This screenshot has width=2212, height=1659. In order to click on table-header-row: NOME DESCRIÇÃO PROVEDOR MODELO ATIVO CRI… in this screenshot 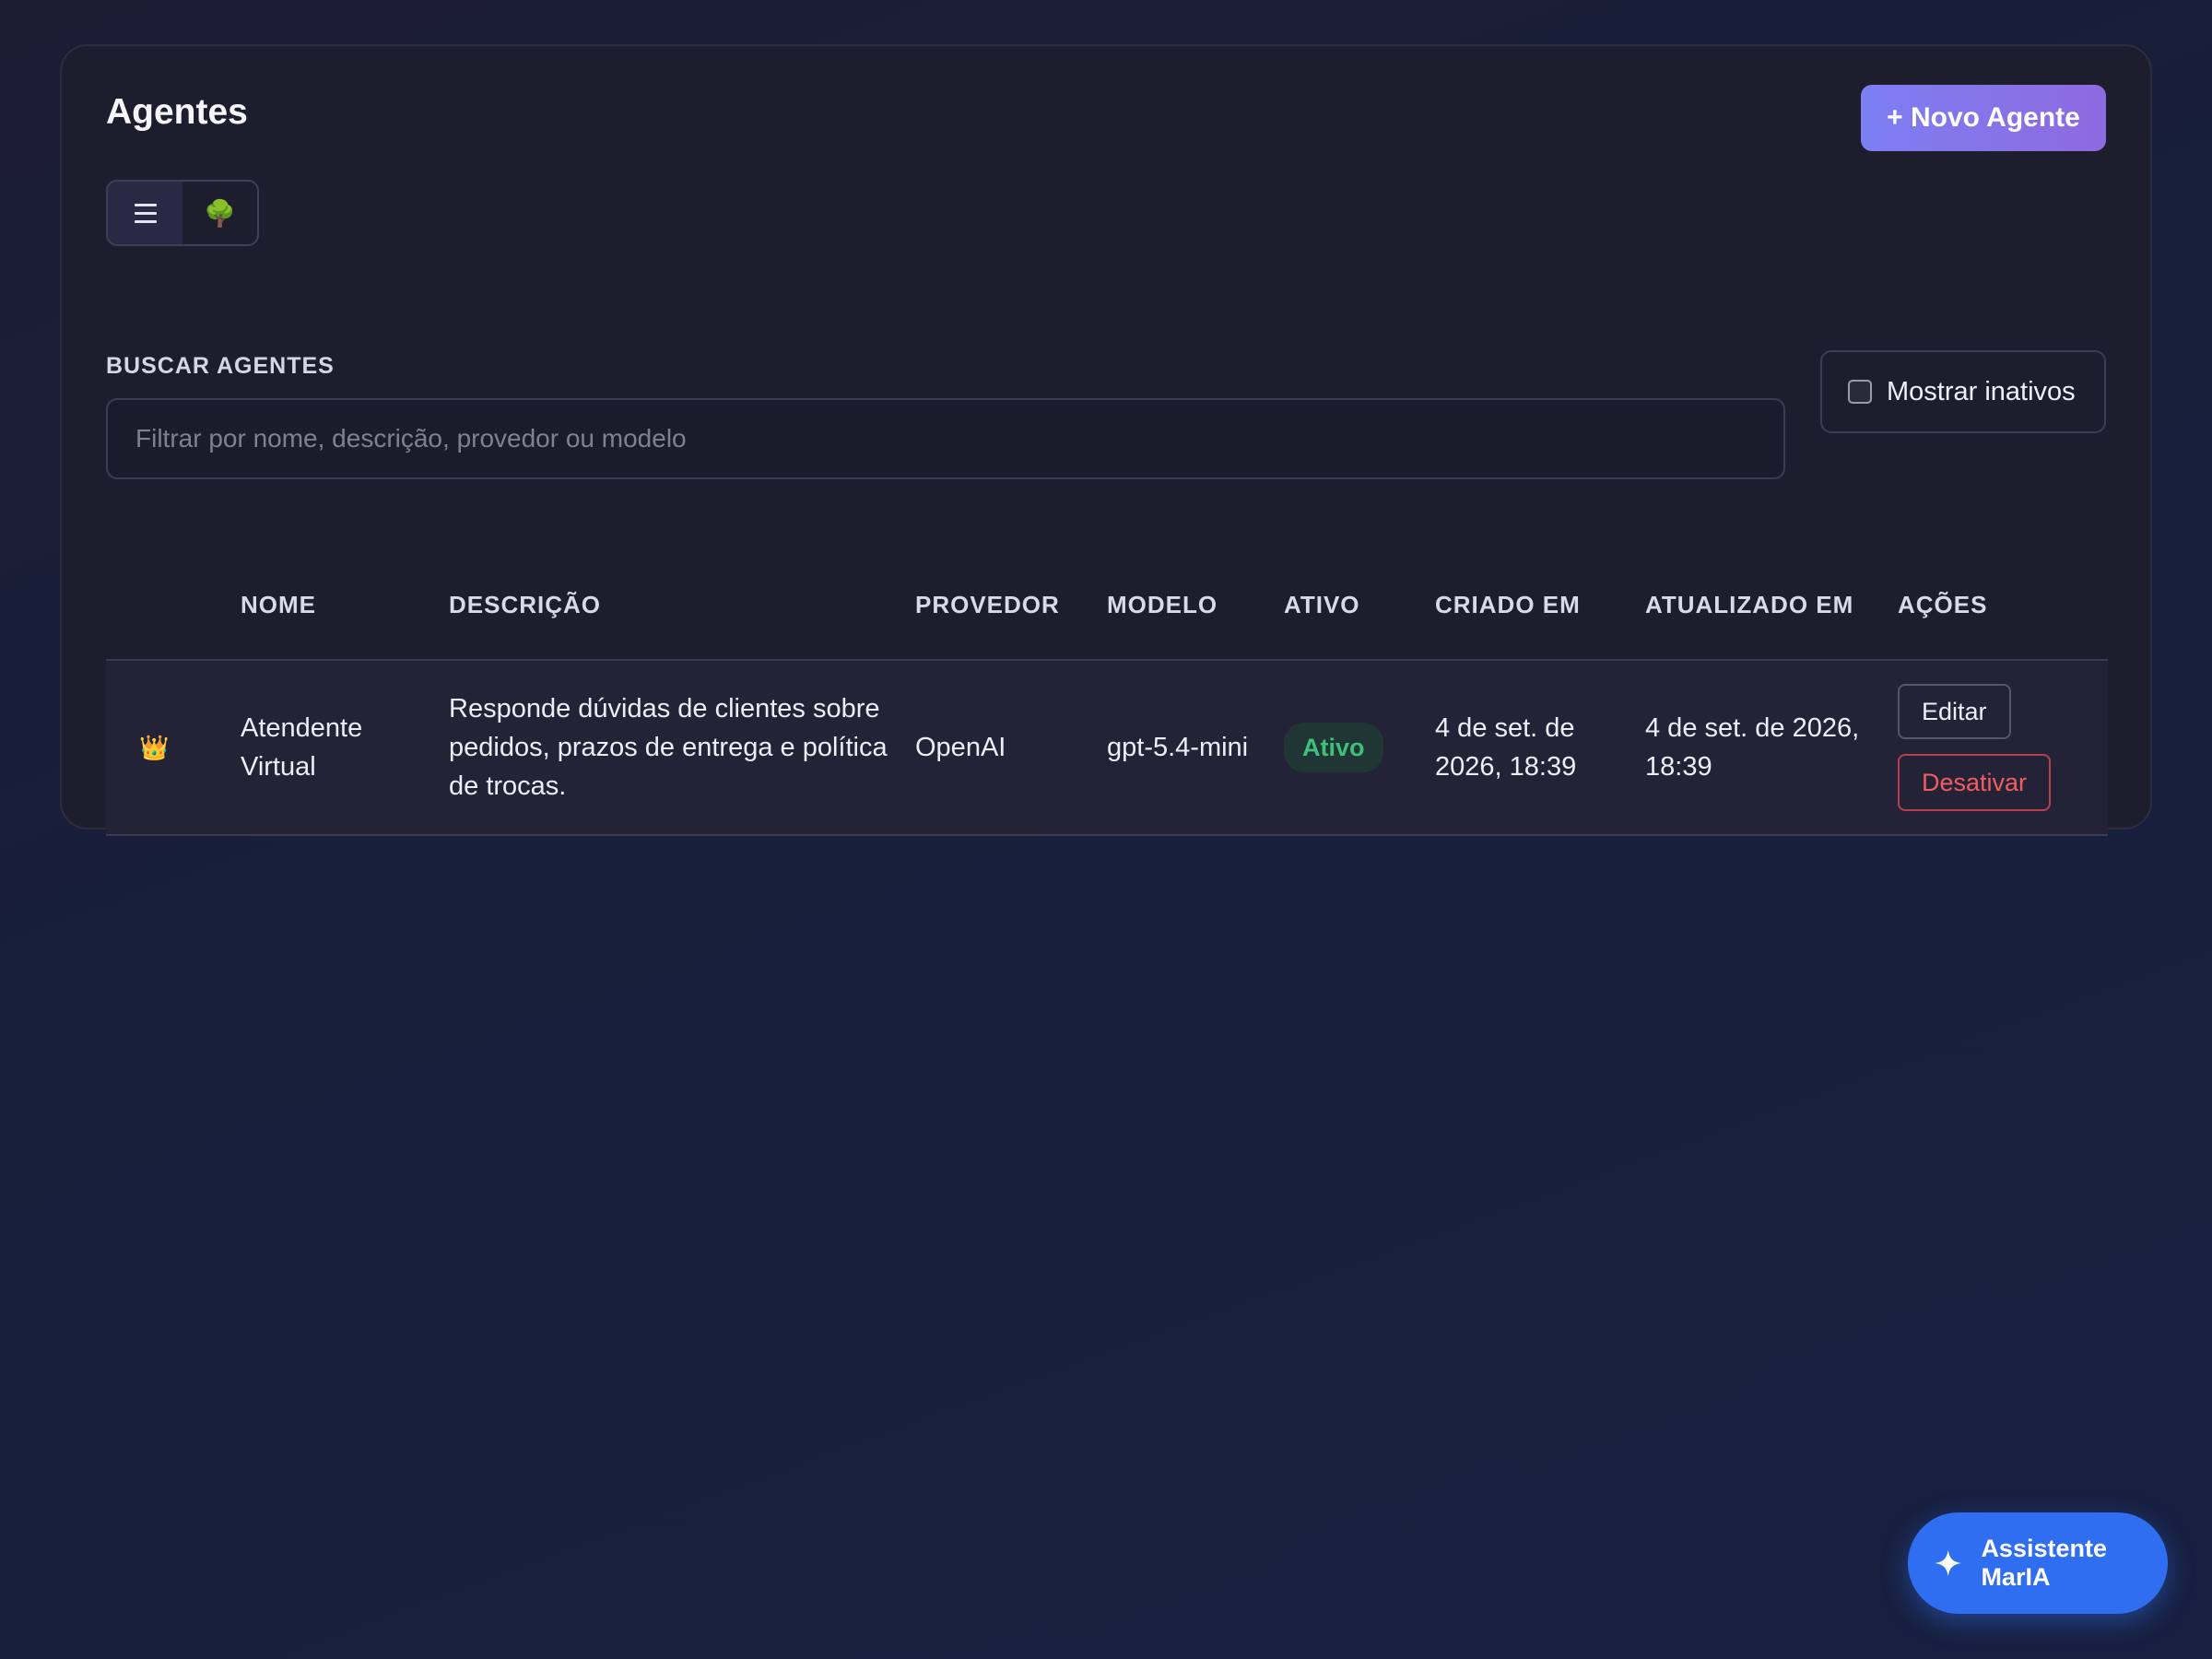, I will do `click(1107, 606)`.